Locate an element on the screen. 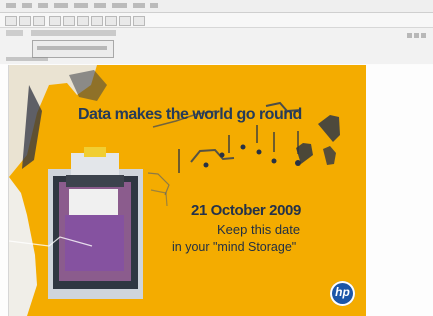  from-value is located at coordinates (73, 33).